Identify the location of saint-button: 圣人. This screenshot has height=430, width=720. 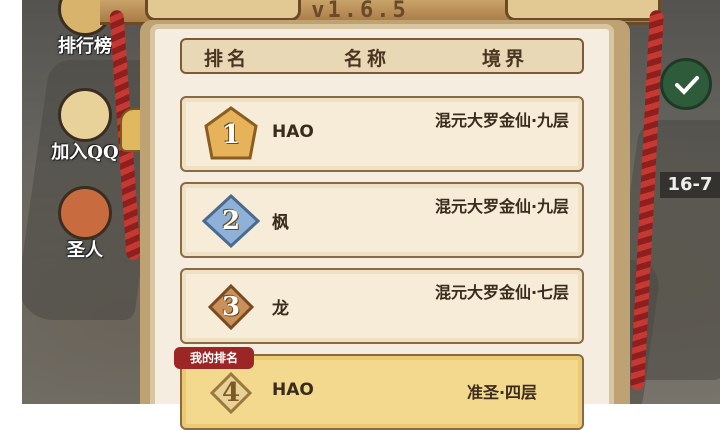
(85, 224).